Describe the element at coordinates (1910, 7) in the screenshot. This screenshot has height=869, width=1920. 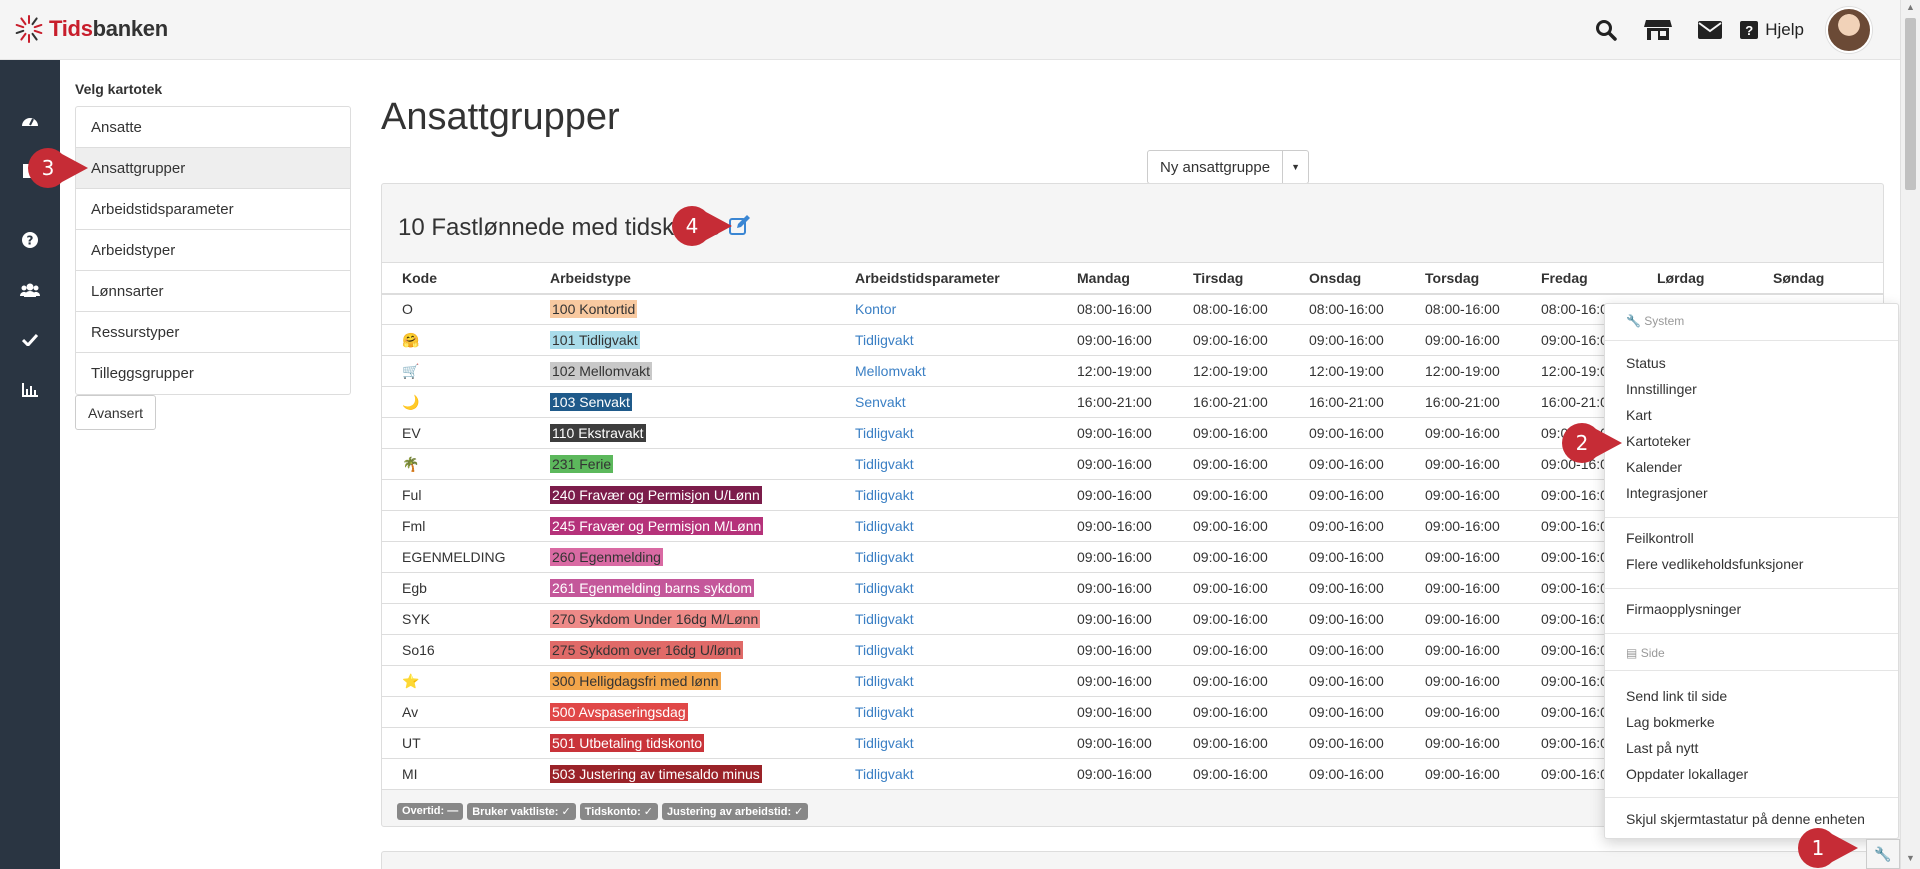
I see `scroll-up-arrow-icon: ▲` at that location.